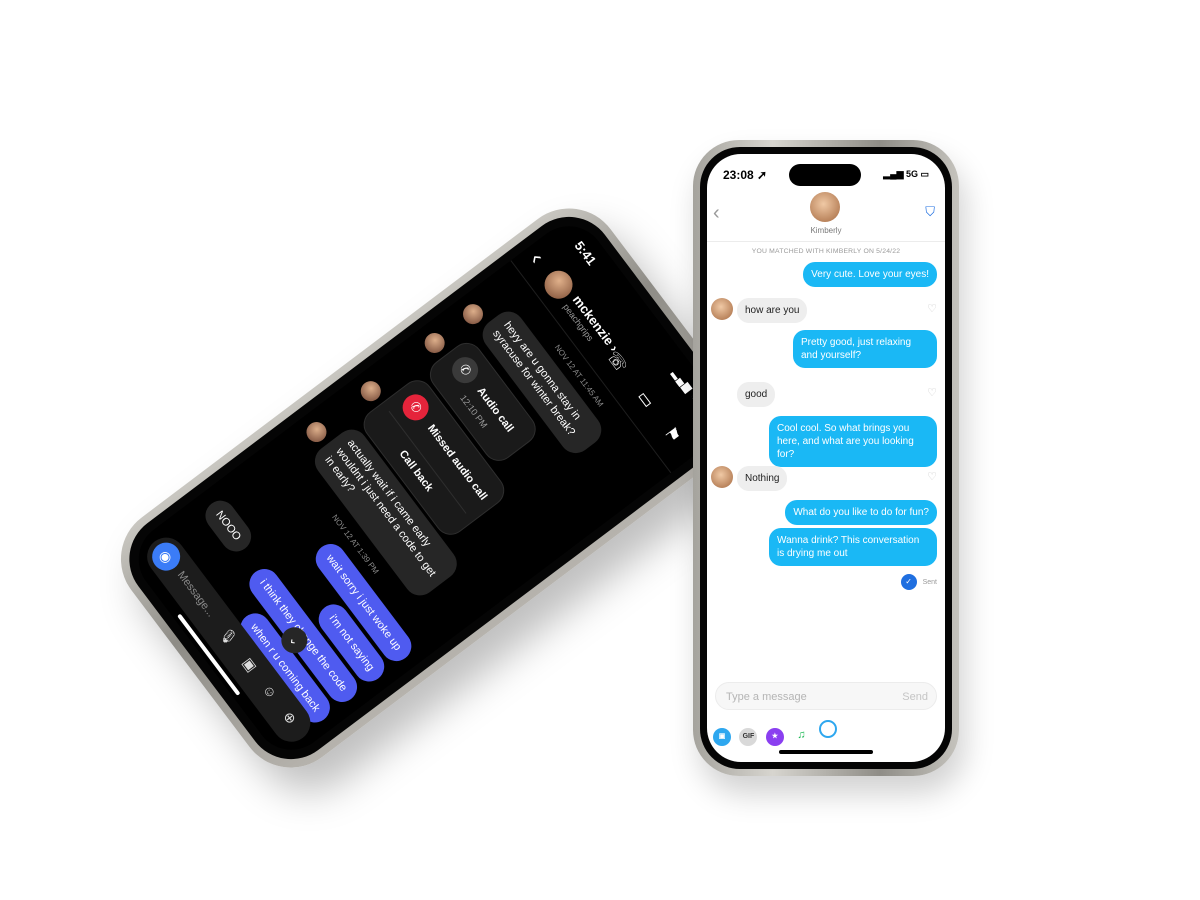 The height and width of the screenshot is (900, 1200). Describe the element at coordinates (915, 697) in the screenshot. I see `send-button: Send` at that location.